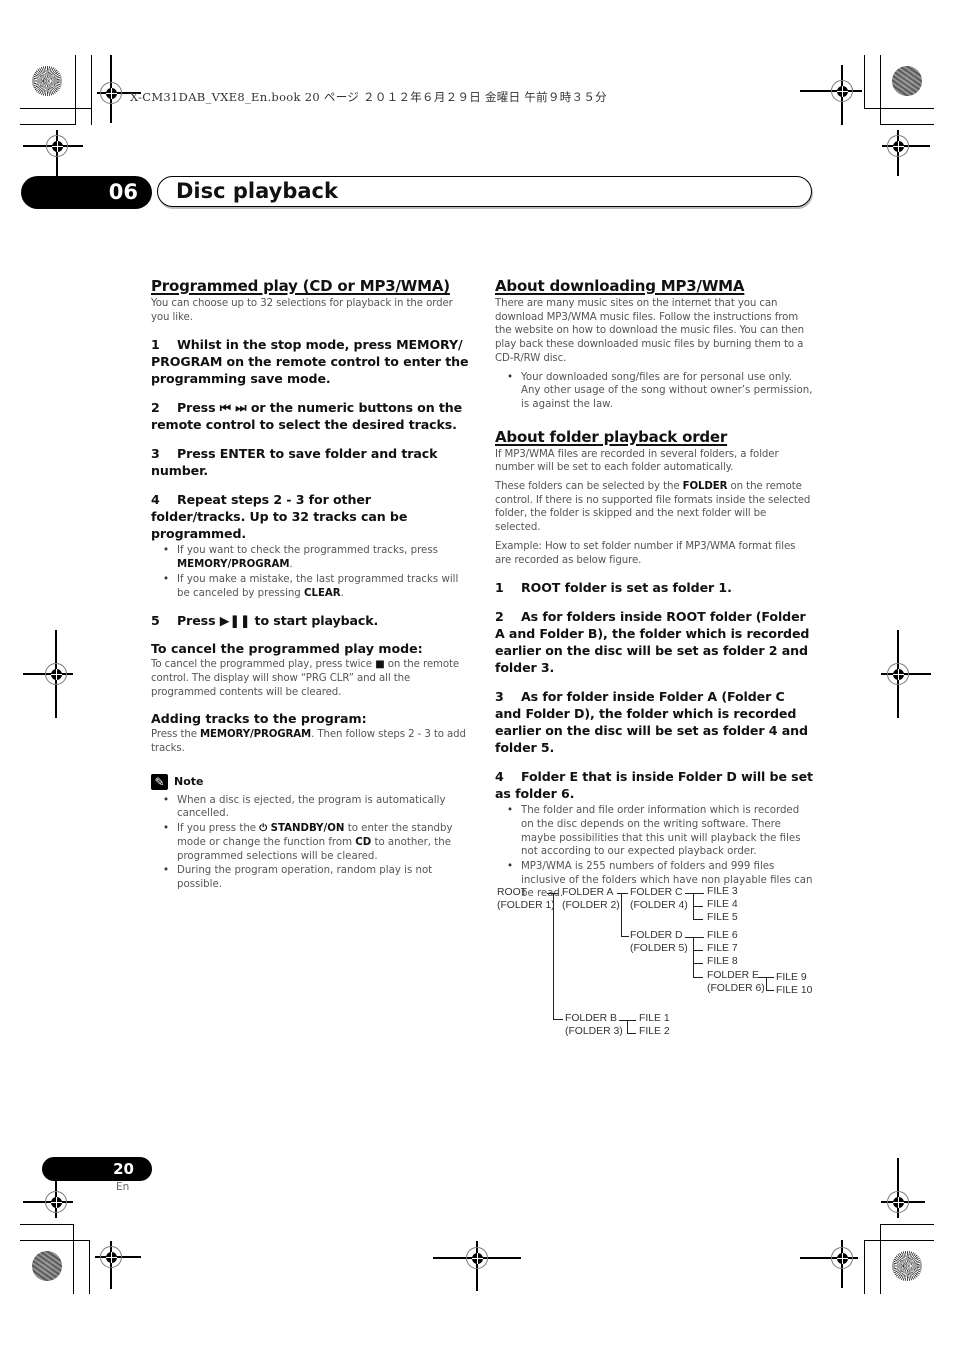 Image resolution: width=954 pixels, height=1348 pixels. Describe the element at coordinates (263, 829) in the screenshot. I see `power-icon: ⏻` at that location.